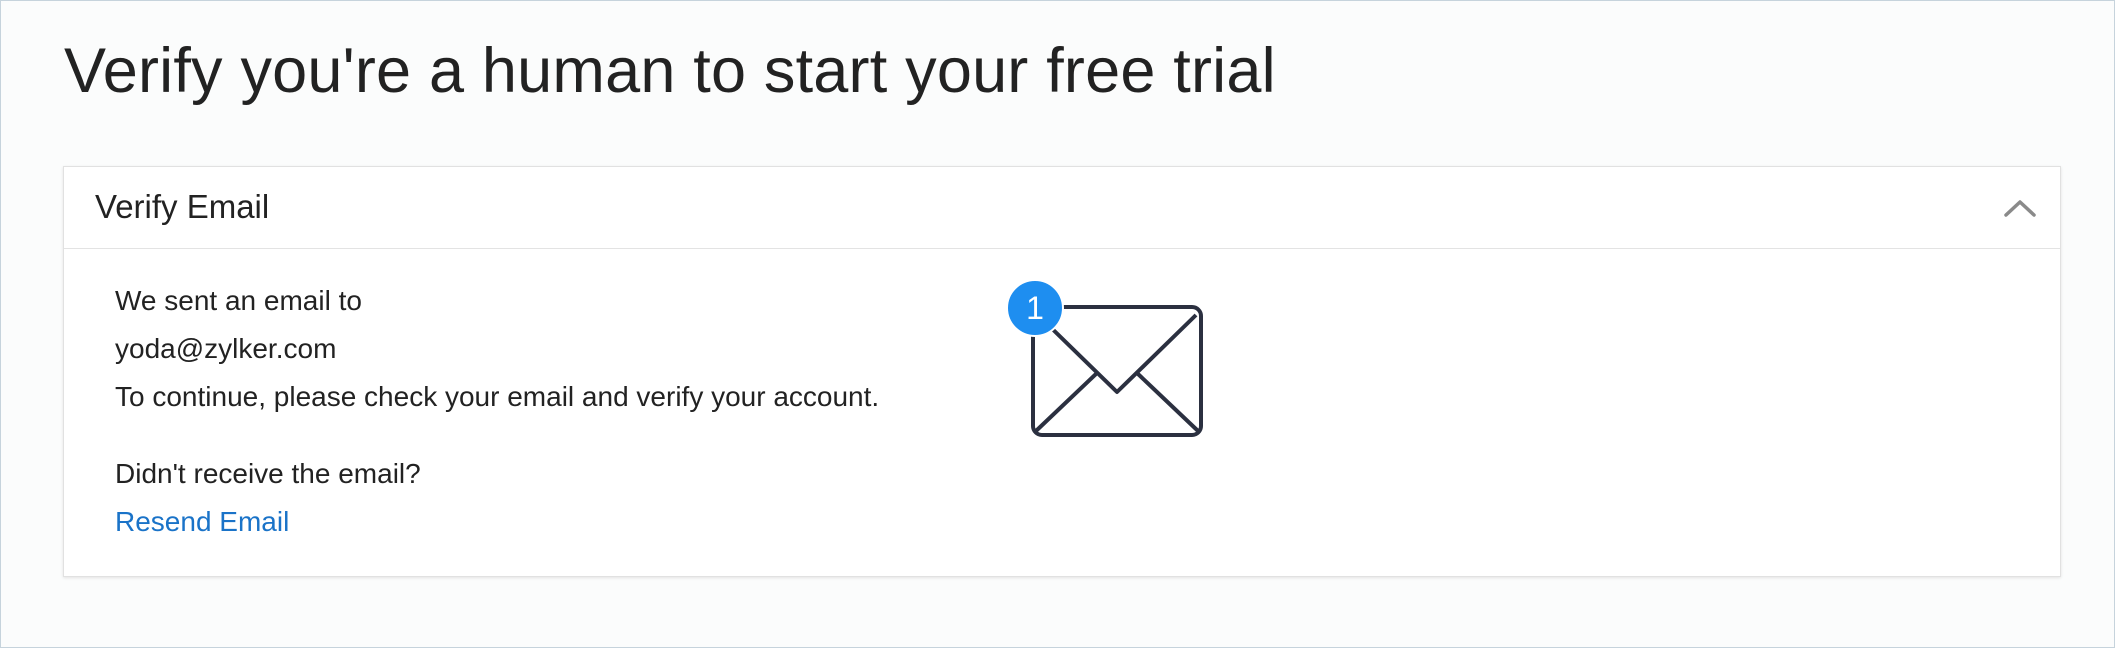  Describe the element at coordinates (268, 473) in the screenshot. I see `not-received-question: Didn't receive the email?` at that location.